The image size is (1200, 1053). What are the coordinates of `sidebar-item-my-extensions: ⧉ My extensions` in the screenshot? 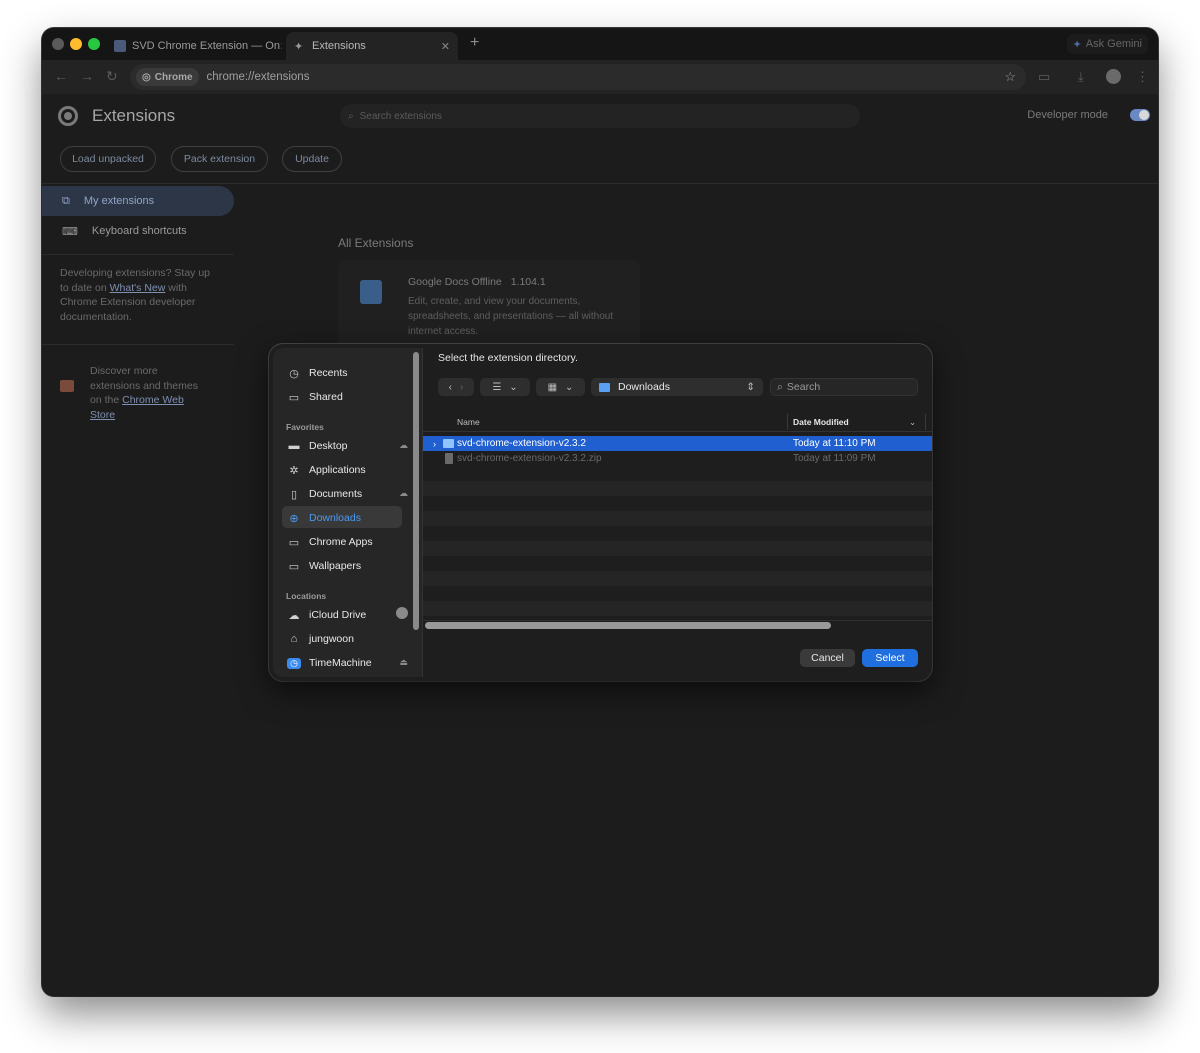 It's located at (138, 201).